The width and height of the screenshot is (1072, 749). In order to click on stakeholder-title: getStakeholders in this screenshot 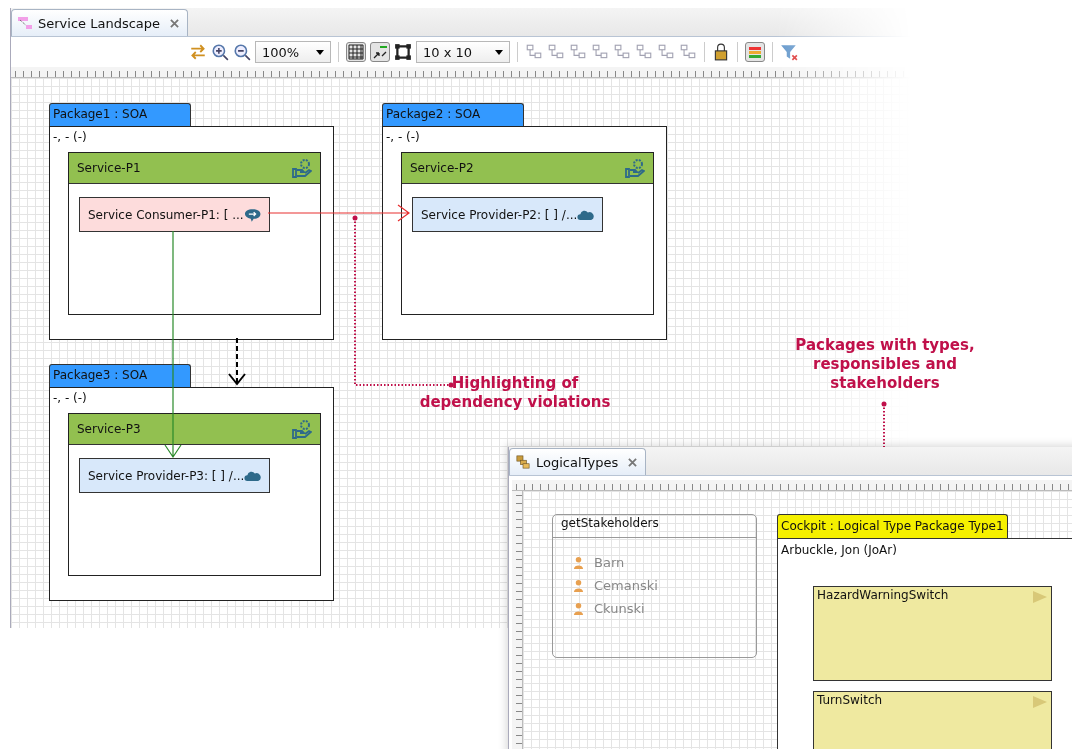, I will do `click(654, 526)`.